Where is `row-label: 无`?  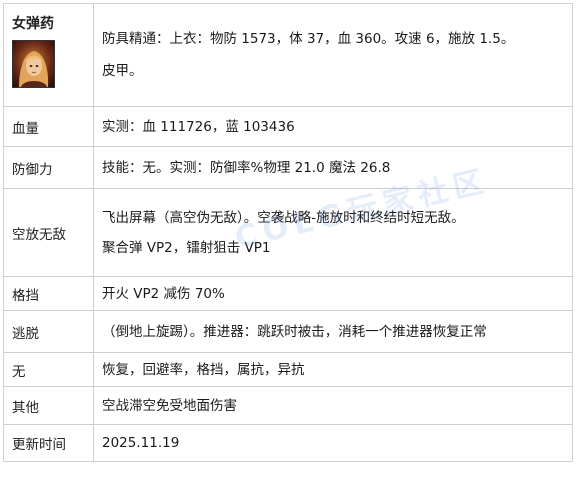 row-label: 无 is located at coordinates (48, 369).